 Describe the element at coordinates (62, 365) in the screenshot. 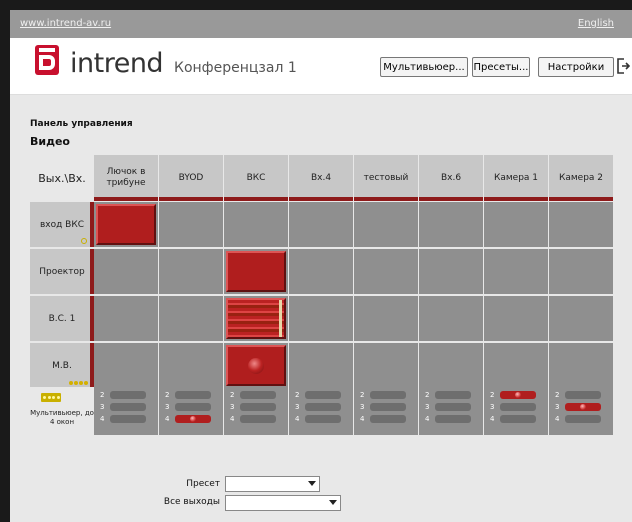

I see `output-row-header: М.В.` at that location.